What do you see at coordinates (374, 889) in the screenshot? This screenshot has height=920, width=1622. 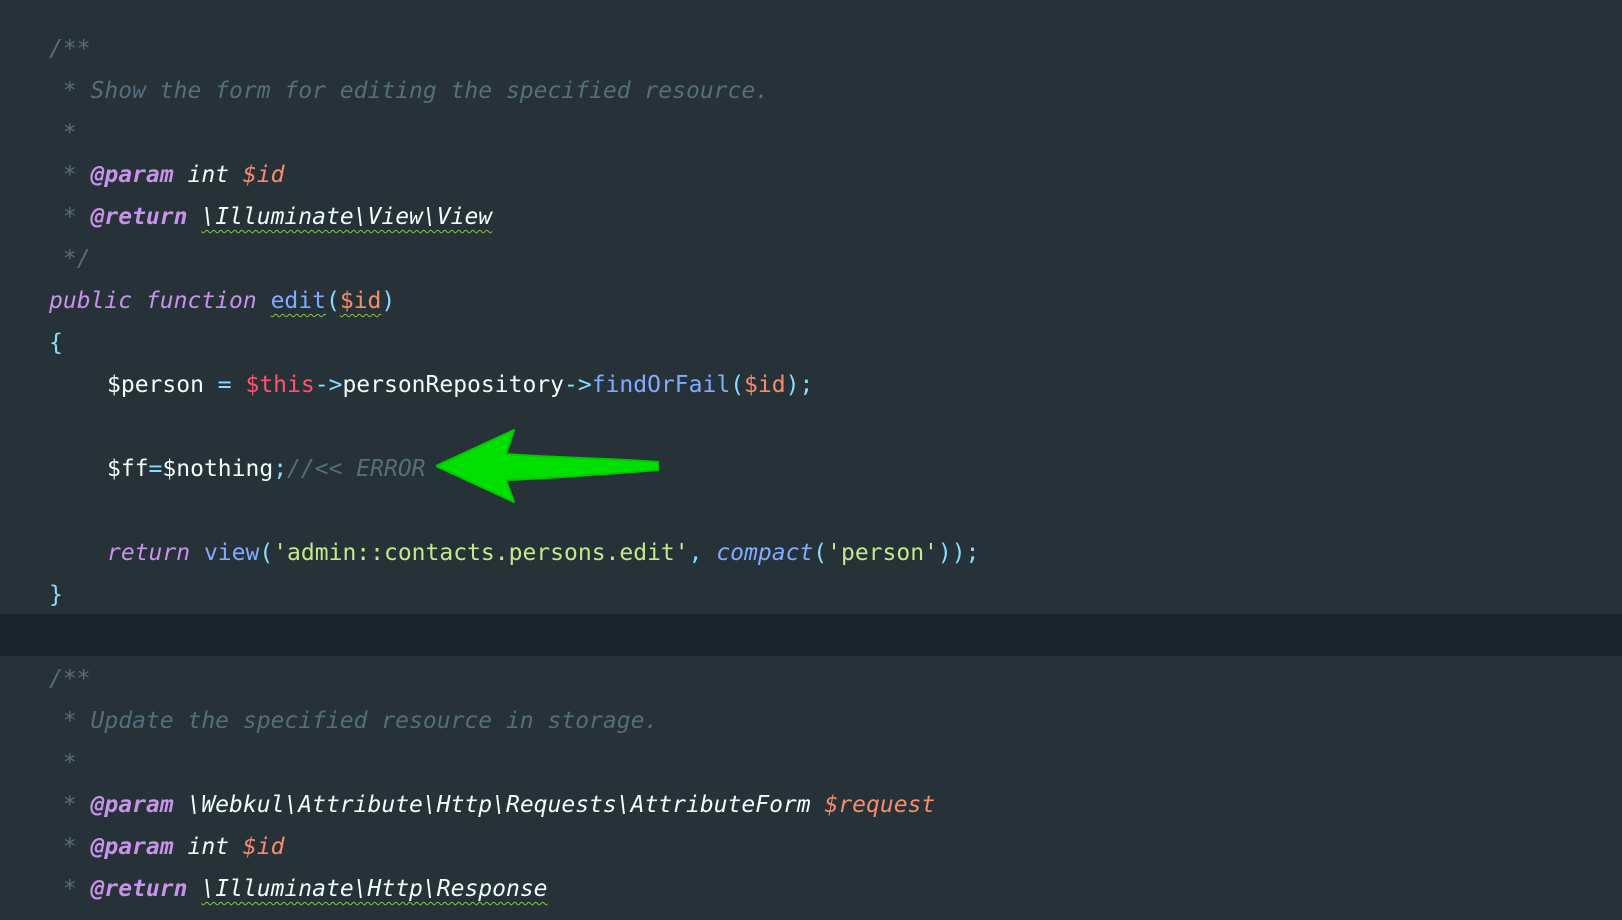 I see `doc-return-type: \Illuminate\Http\Response` at bounding box center [374, 889].